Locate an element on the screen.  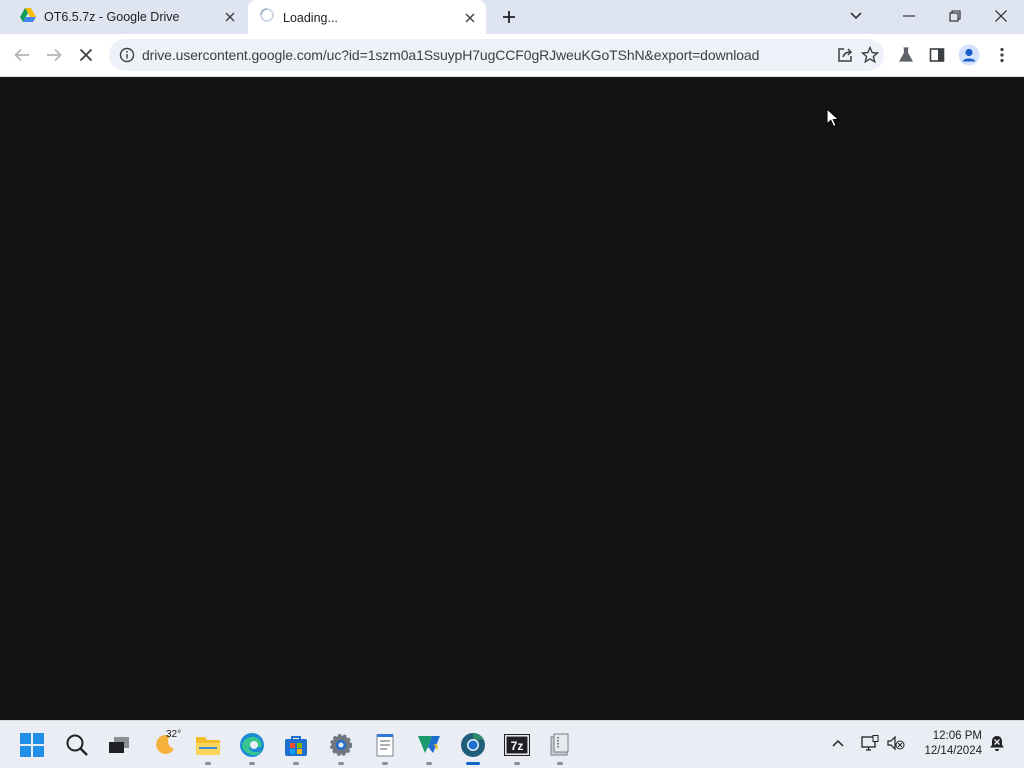
tab-title: OT6.5.7z - Google Drive is located at coordinates (112, 17).